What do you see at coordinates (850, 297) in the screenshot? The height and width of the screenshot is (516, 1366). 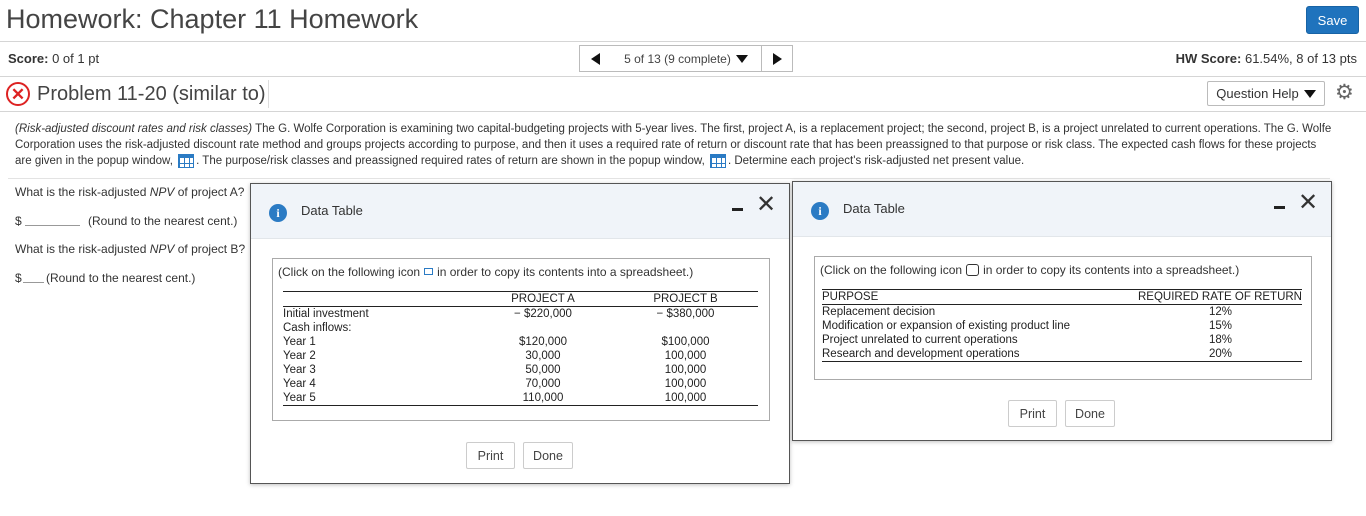 I see `column-header: PURPOSE` at bounding box center [850, 297].